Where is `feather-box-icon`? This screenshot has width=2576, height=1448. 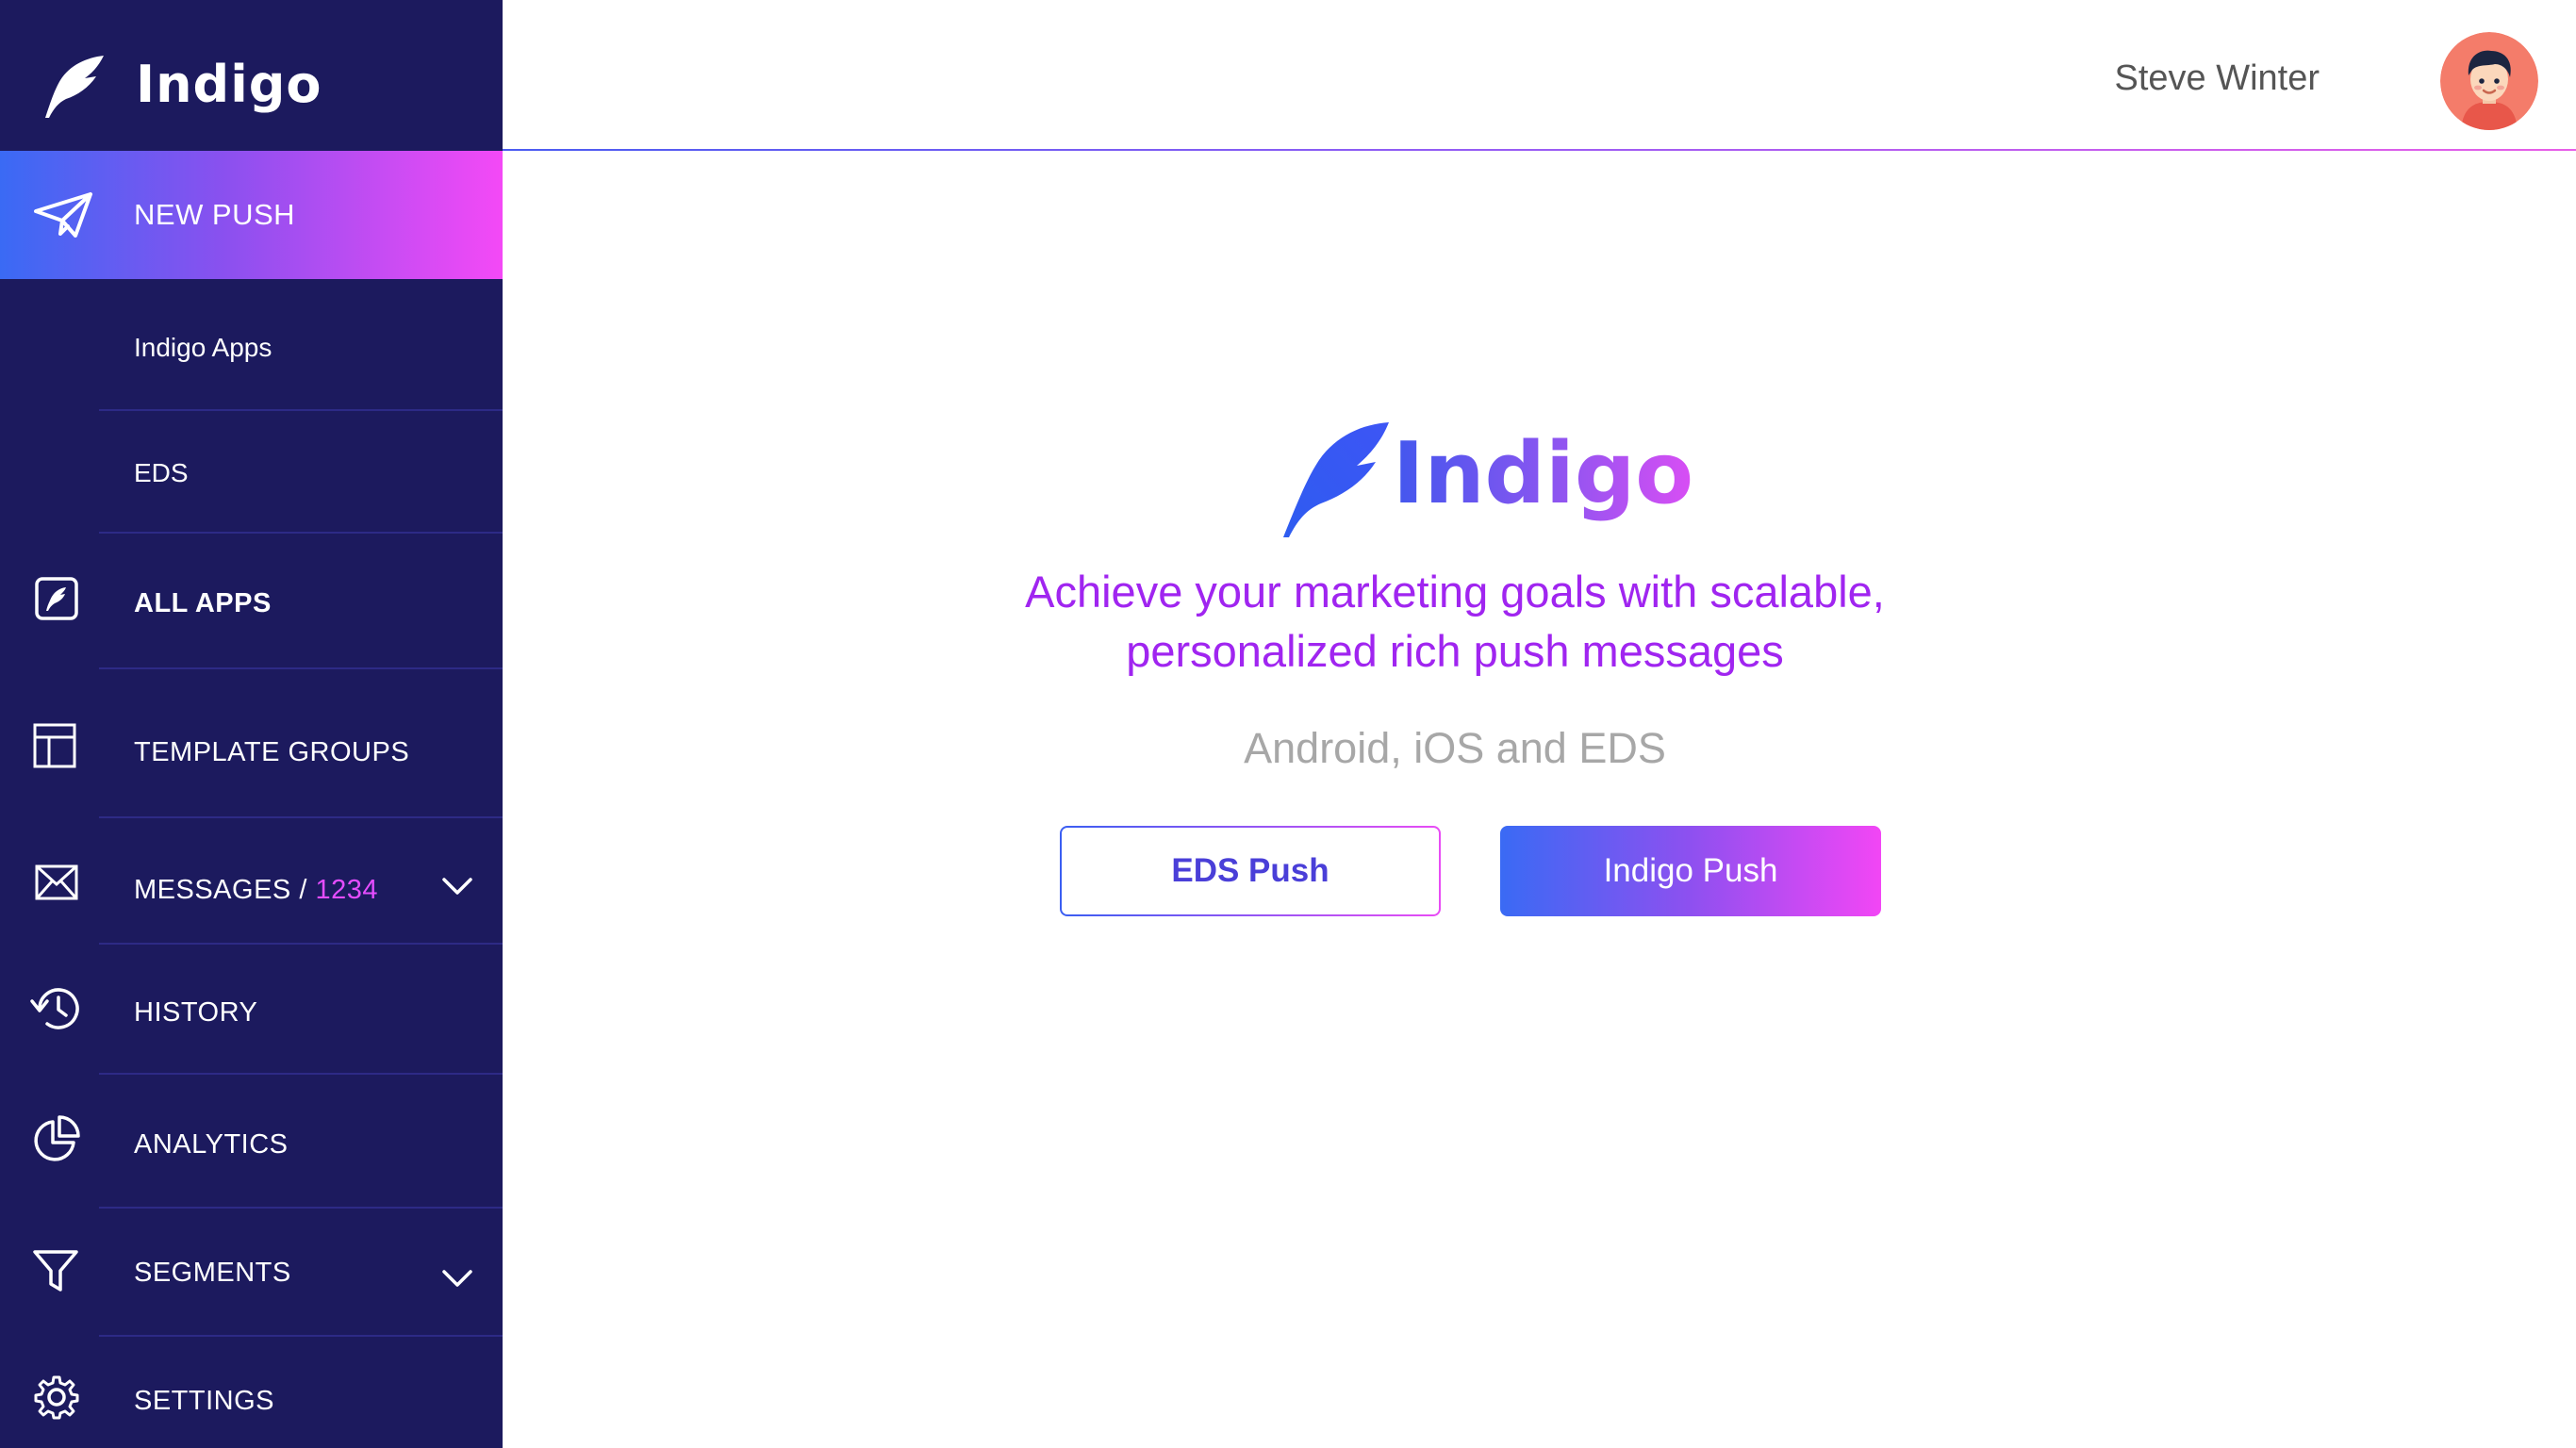 feather-box-icon is located at coordinates (56, 598).